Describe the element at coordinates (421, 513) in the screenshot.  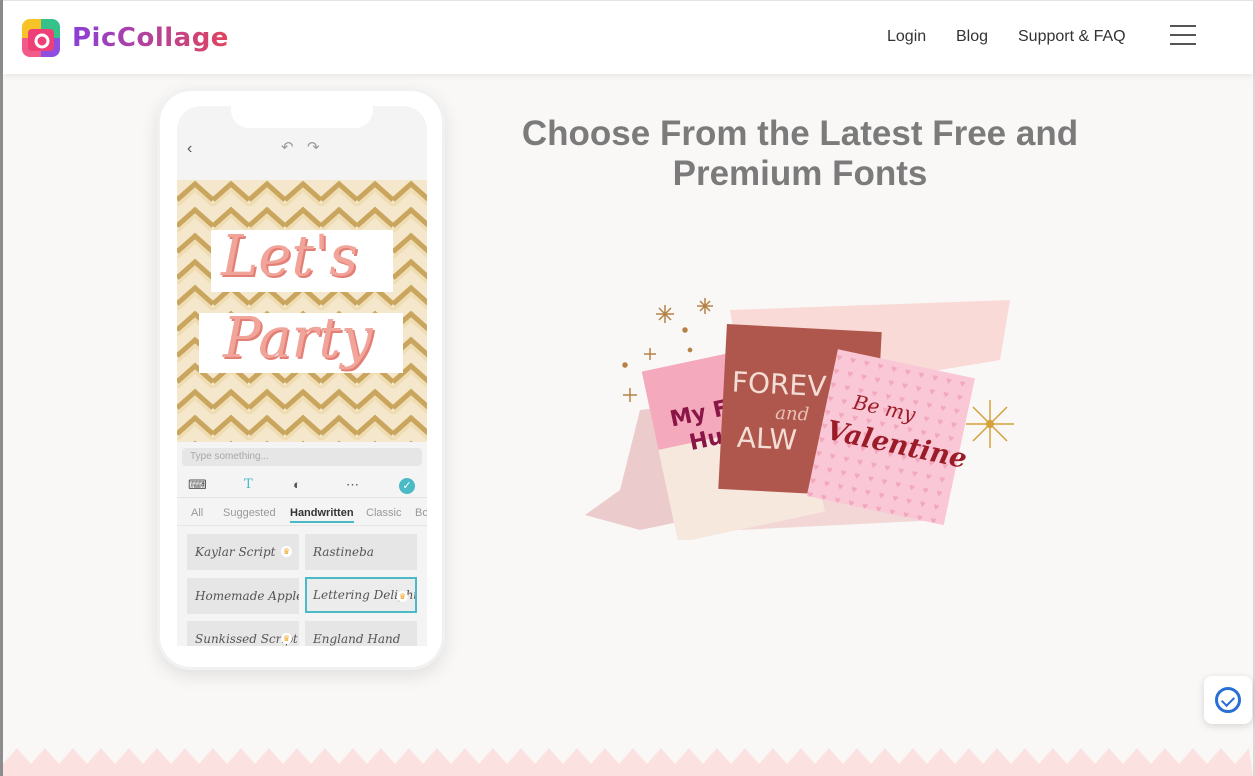
I see `tab-bold: Bo` at that location.